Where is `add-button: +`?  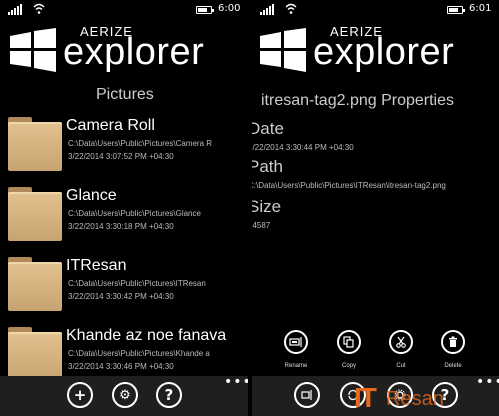
add-button: + is located at coordinates (80, 395).